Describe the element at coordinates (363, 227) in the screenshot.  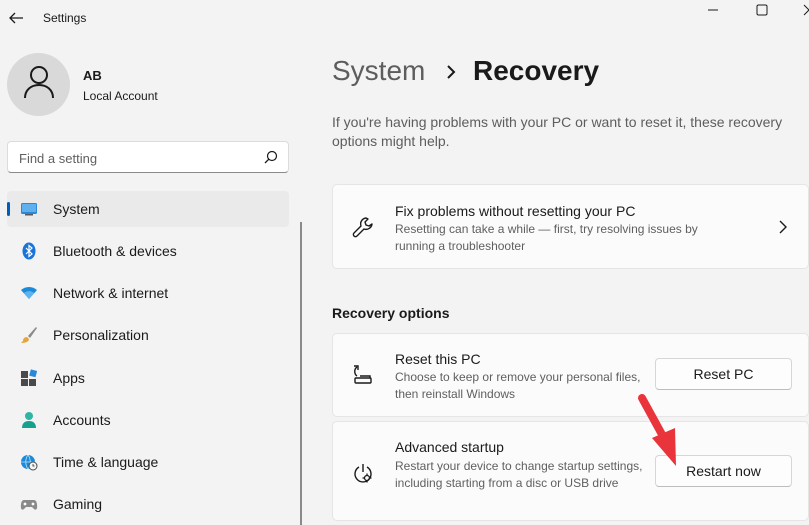
I see `wrench-icon` at that location.